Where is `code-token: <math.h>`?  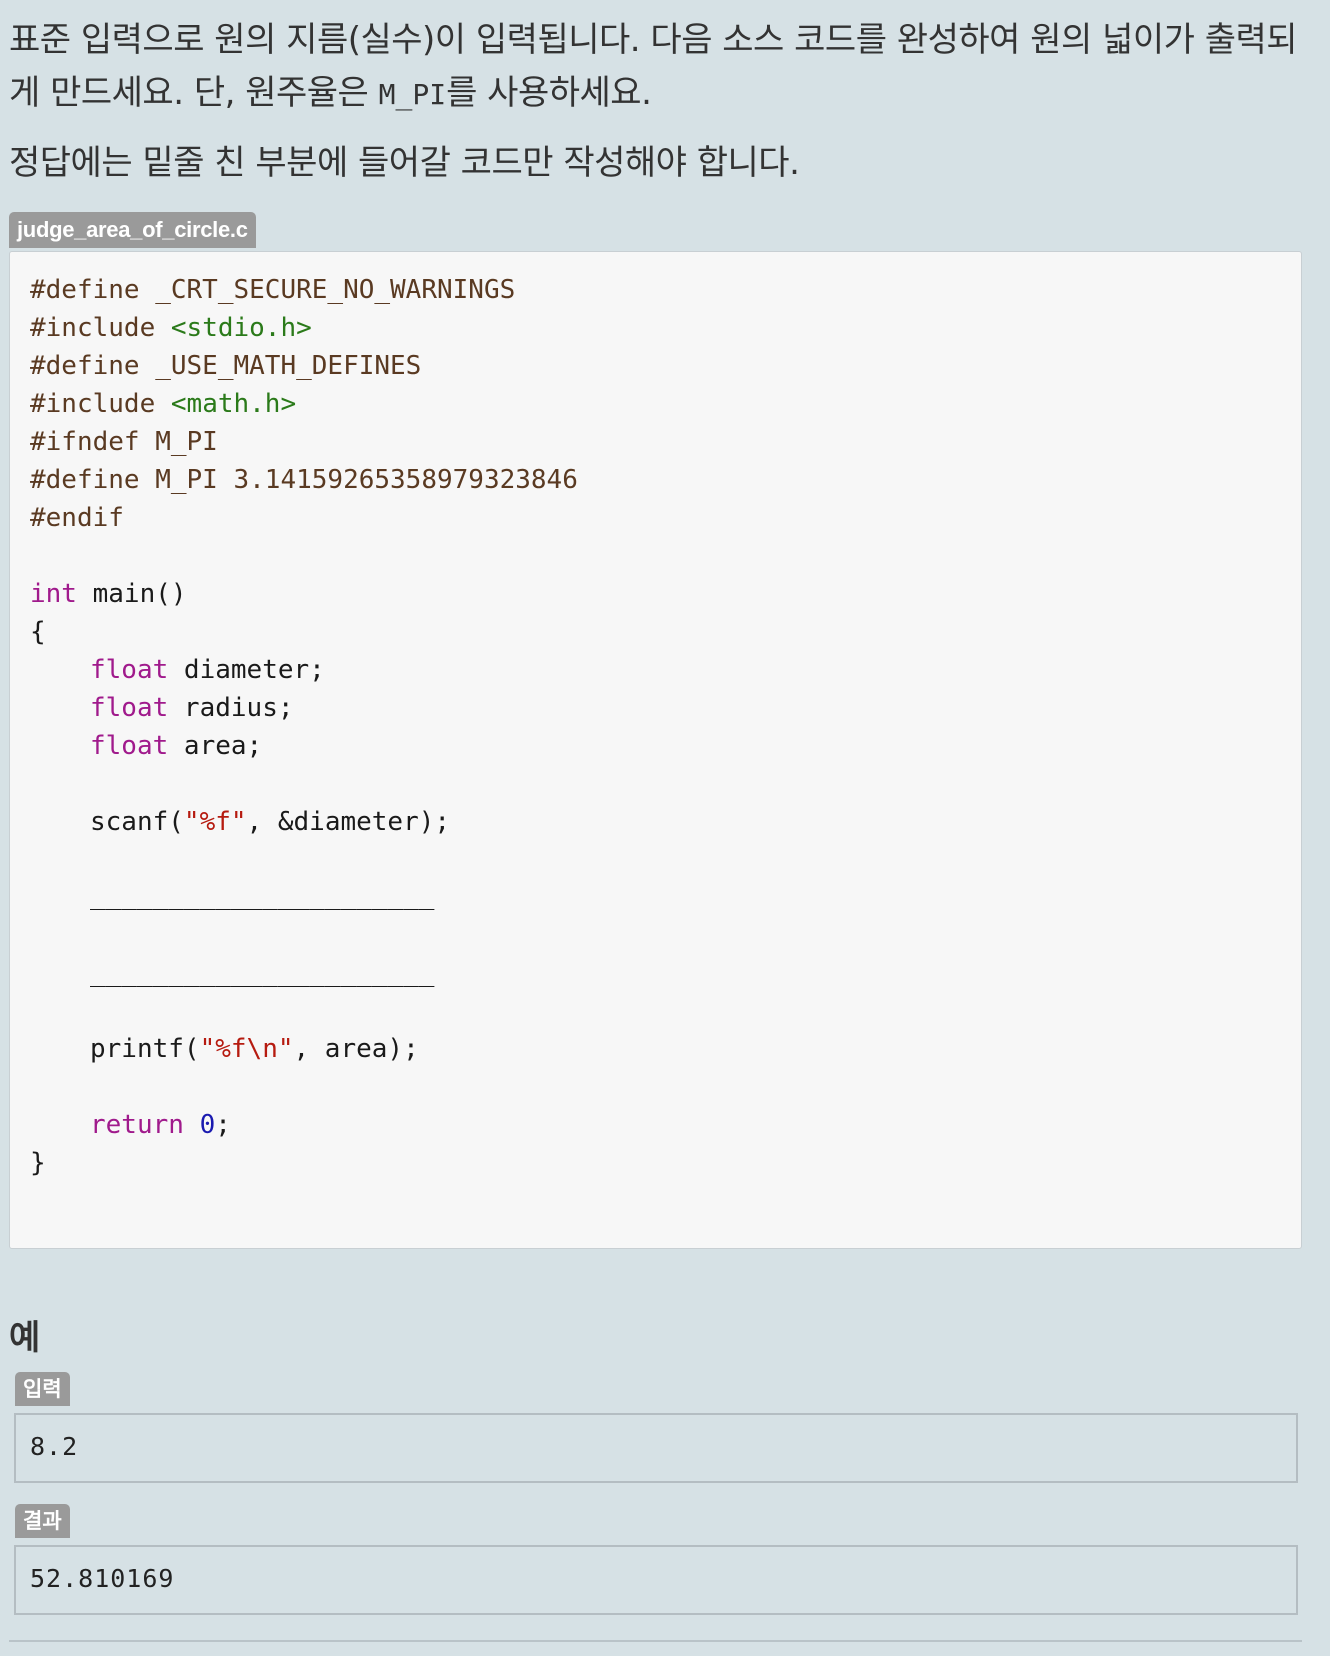 code-token: <math.h> is located at coordinates (233, 404).